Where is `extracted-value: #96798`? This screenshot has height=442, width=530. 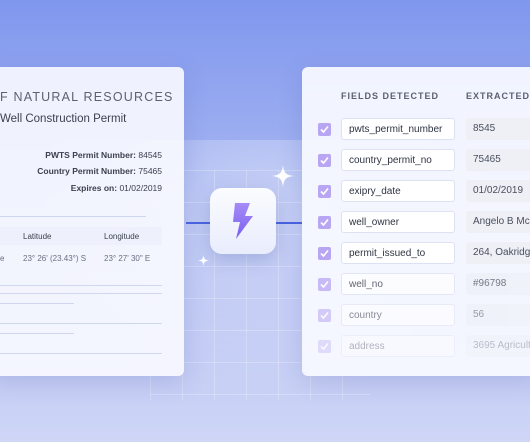 extracted-value: #96798 is located at coordinates (498, 284).